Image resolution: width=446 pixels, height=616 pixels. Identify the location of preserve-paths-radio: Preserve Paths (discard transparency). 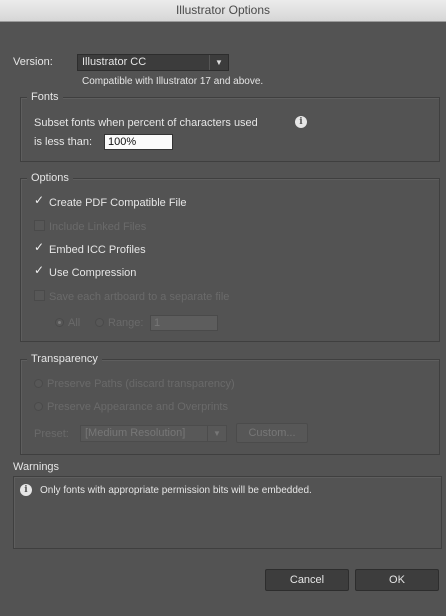
(134, 384).